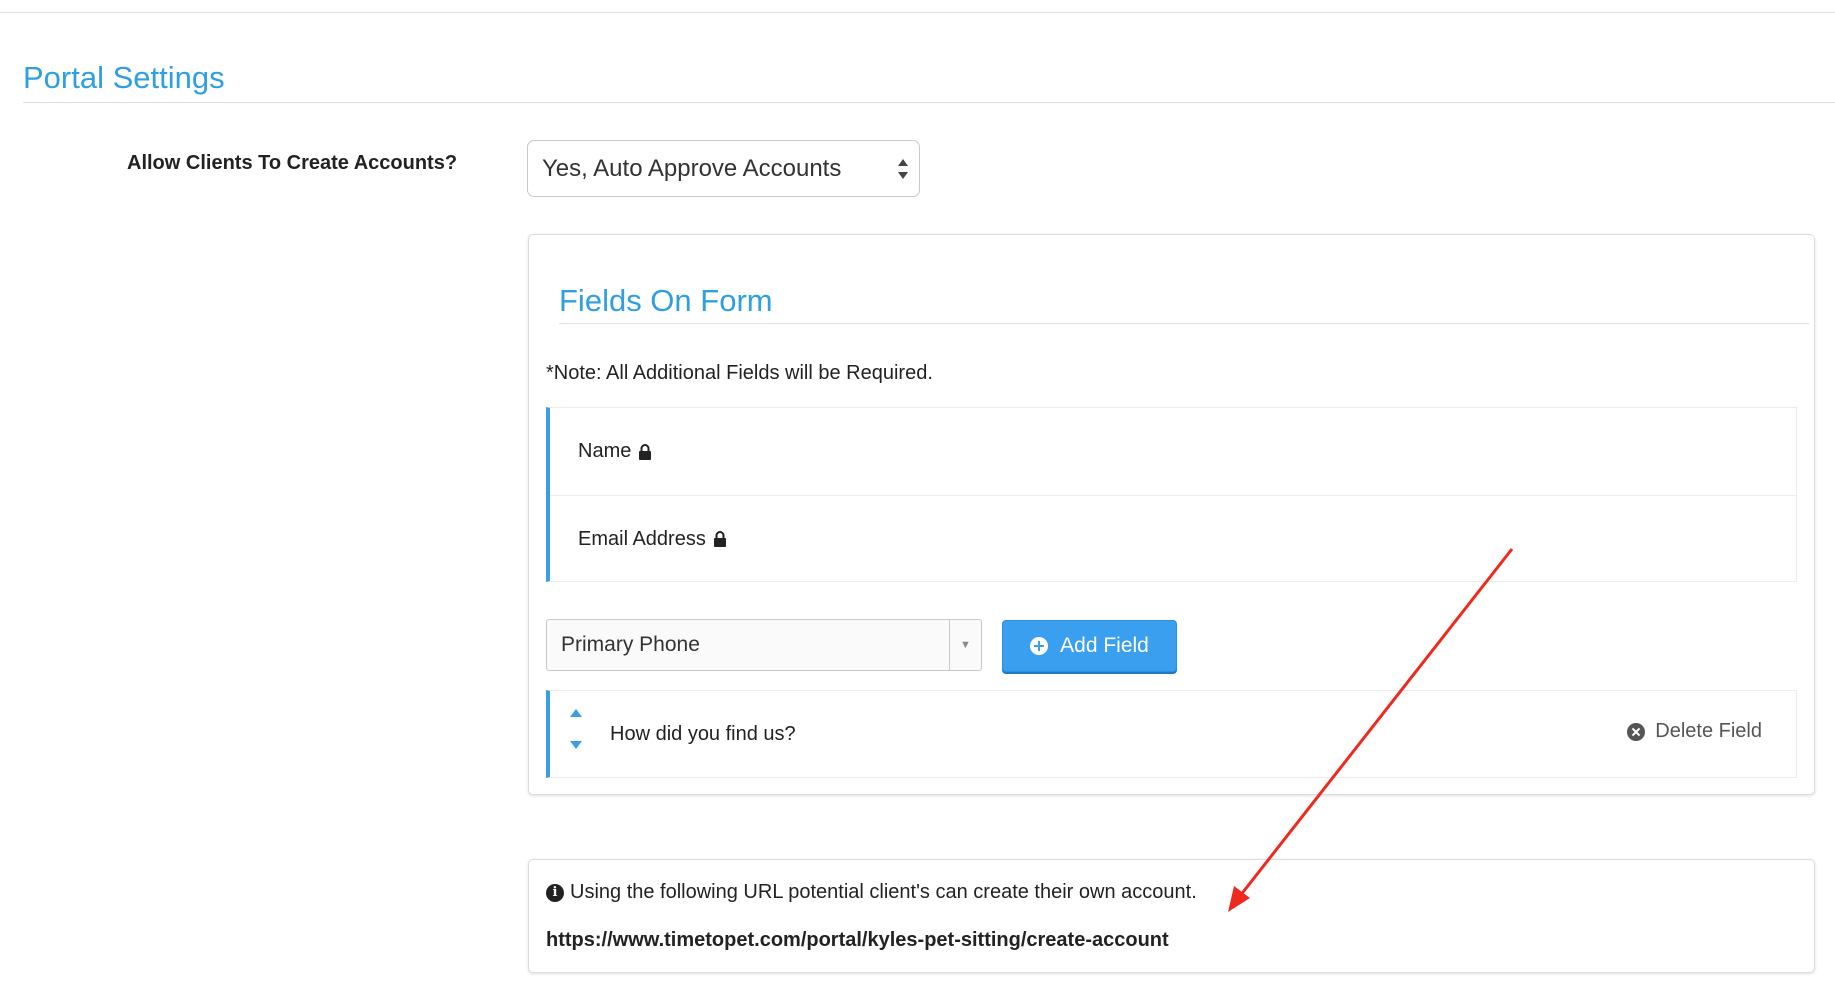 This screenshot has height=991, width=1835. Describe the element at coordinates (666, 300) in the screenshot. I see `fields-panel-title: Fields On Form` at that location.